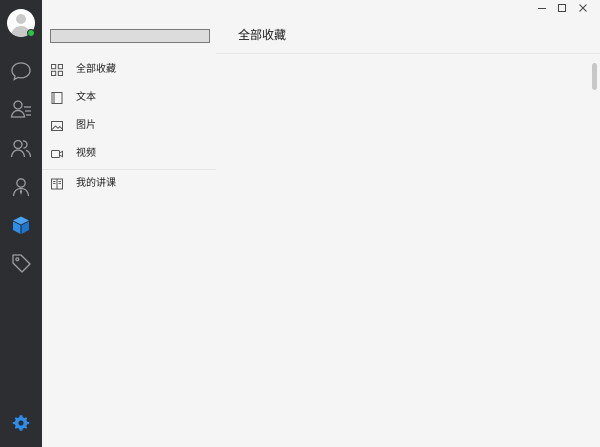  Describe the element at coordinates (21, 263) in the screenshot. I see `tag-icon` at that location.